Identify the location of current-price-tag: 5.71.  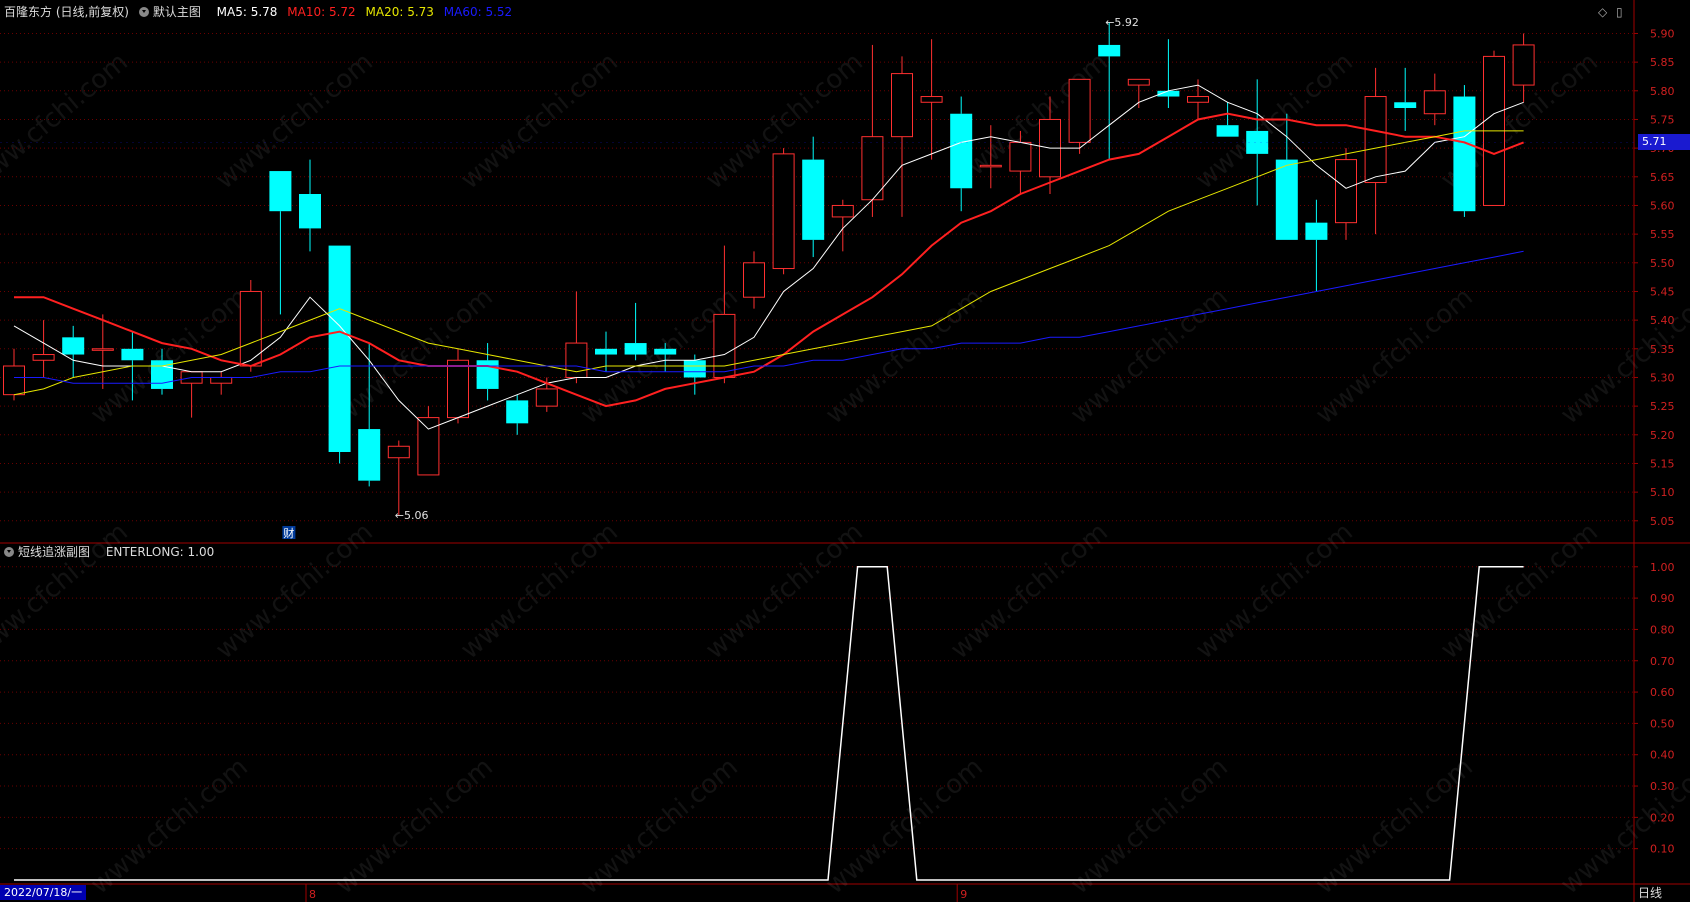
(1664, 142).